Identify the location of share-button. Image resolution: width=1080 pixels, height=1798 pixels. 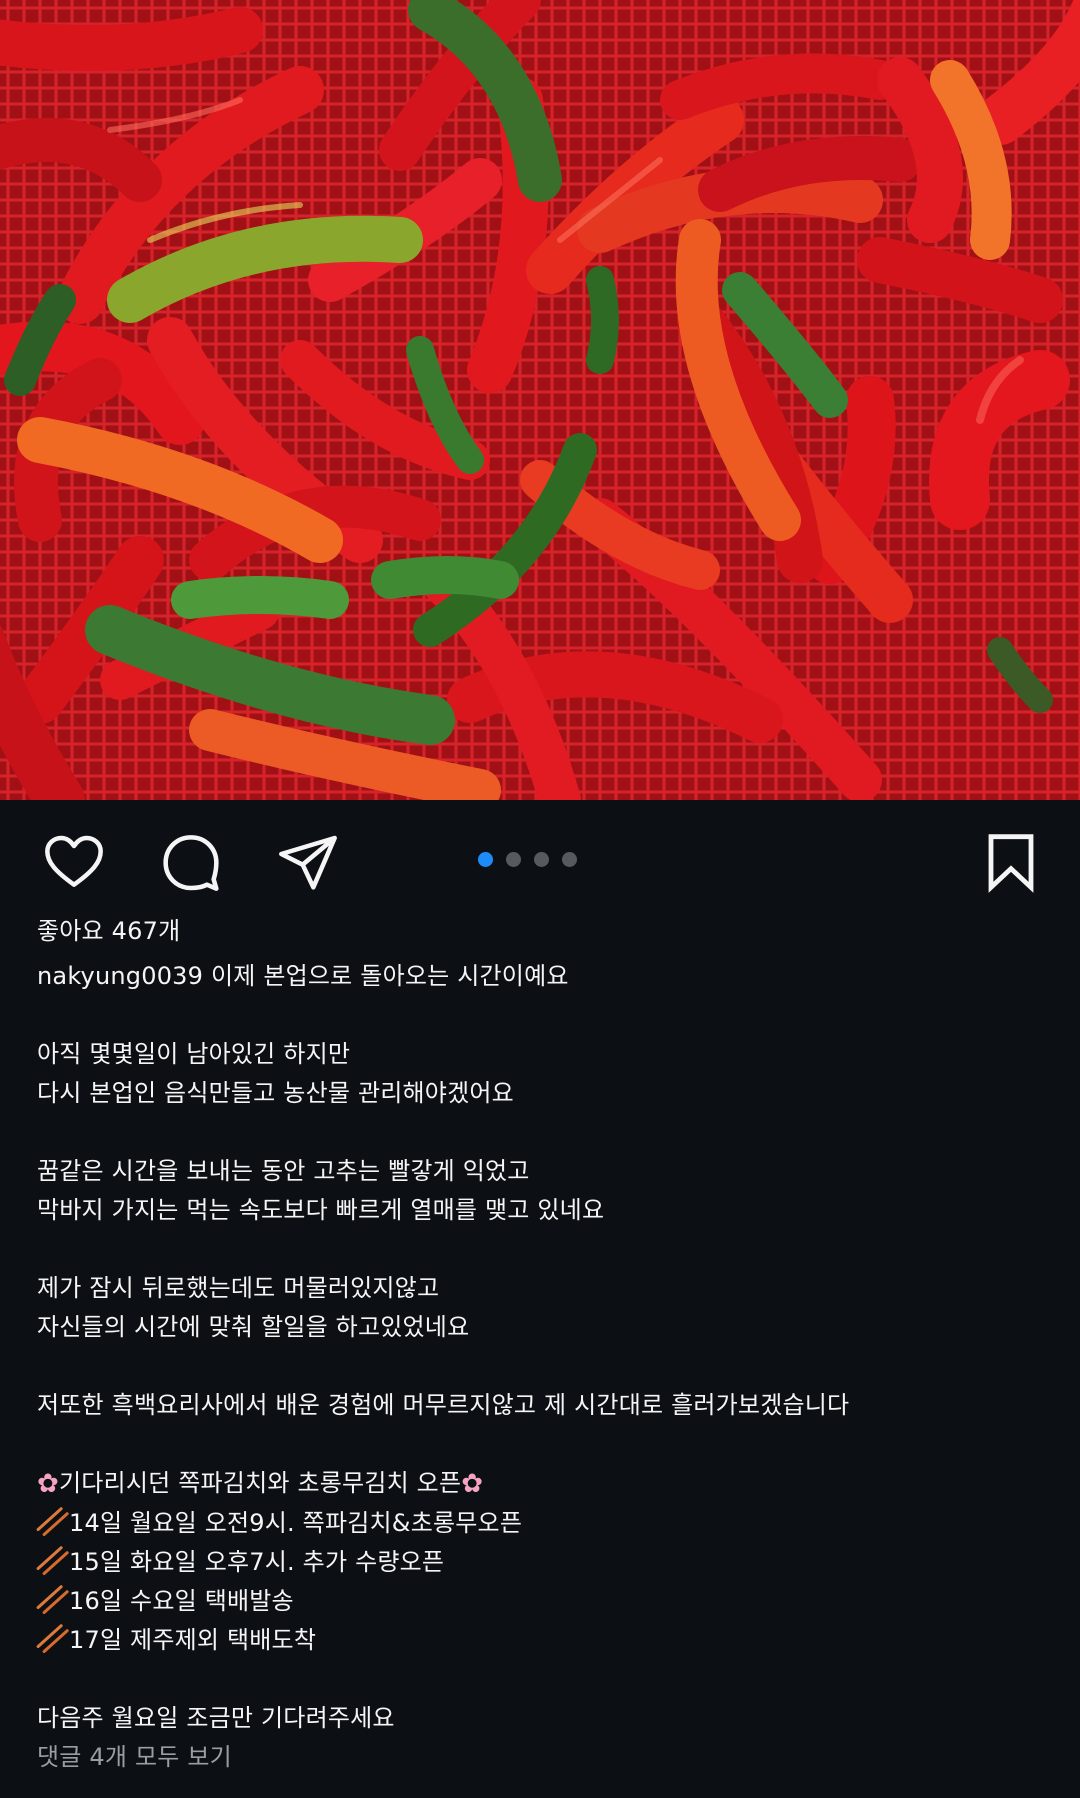
(308, 862).